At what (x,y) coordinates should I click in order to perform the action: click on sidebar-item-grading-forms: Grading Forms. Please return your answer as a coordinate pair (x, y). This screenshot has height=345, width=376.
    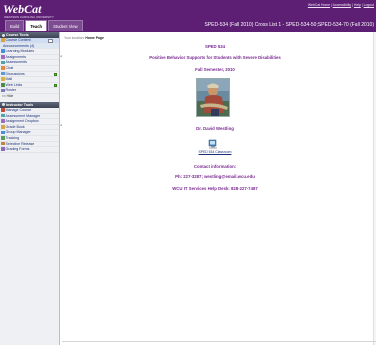
    Looking at the image, I should click on (29, 150).